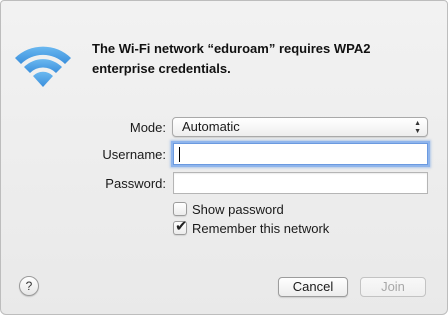 Image resolution: width=448 pixels, height=315 pixels. Describe the element at coordinates (238, 209) in the screenshot. I see `show-password-label: Show password` at that location.